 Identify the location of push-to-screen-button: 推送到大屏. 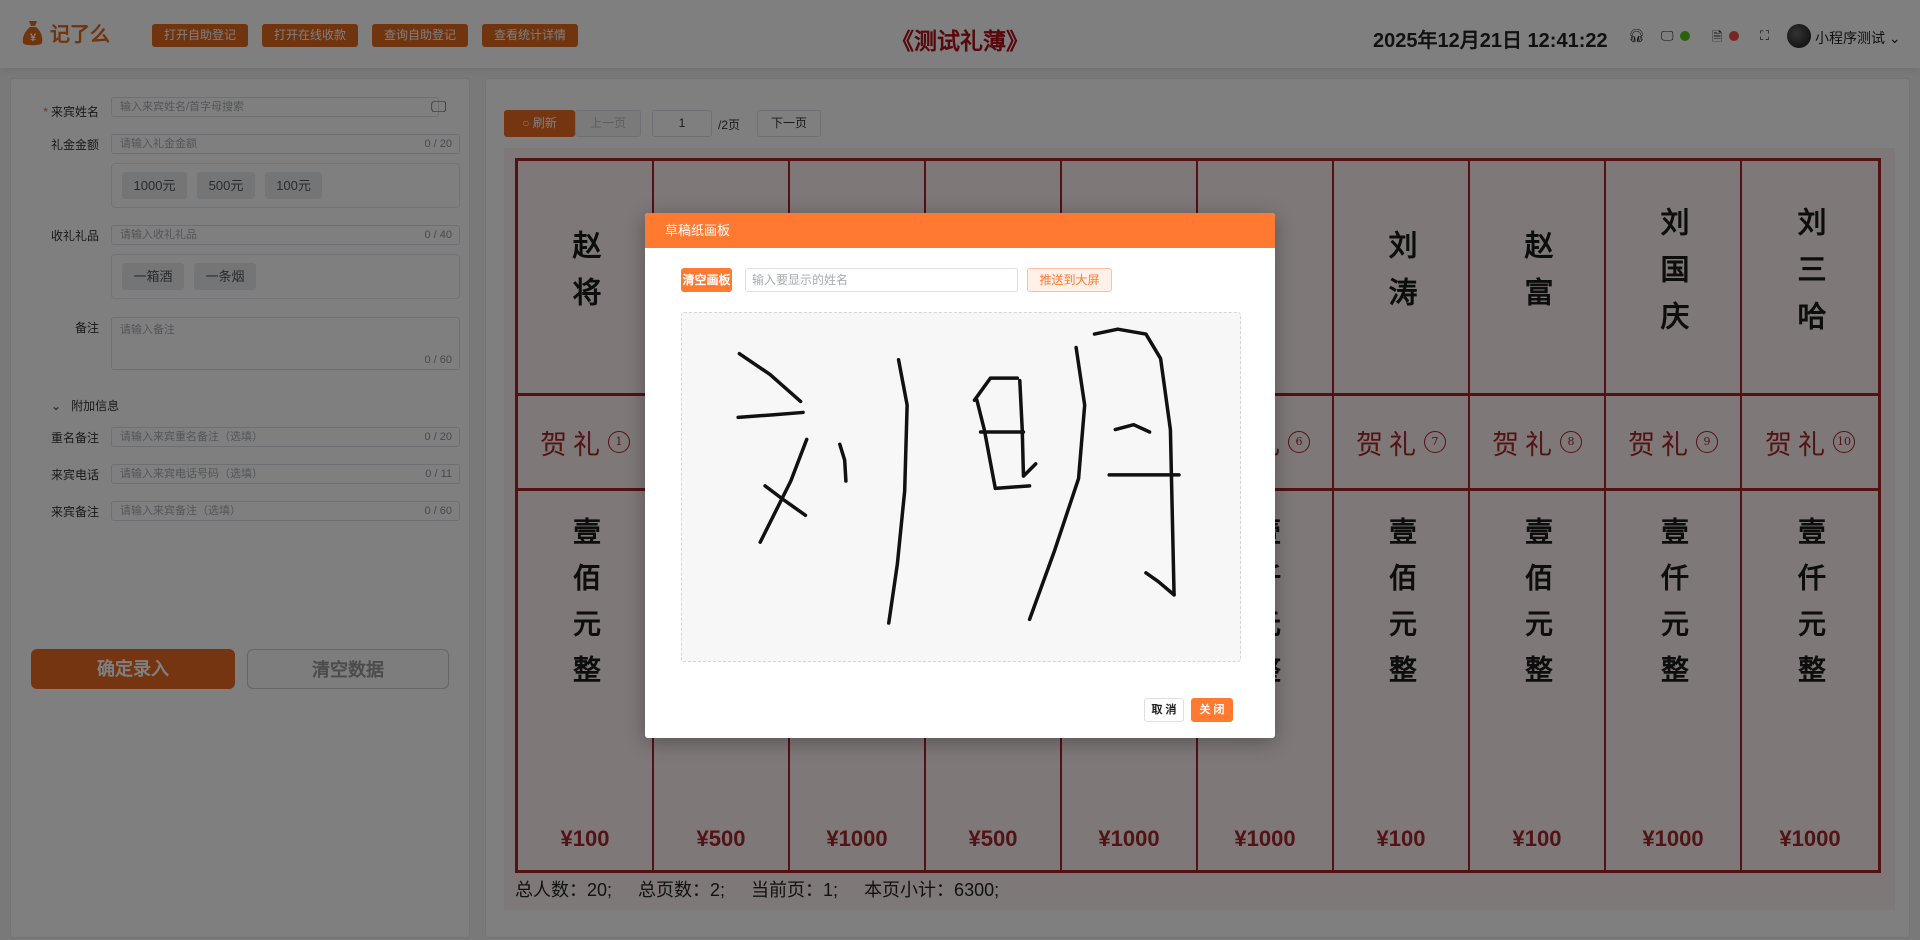
(1069, 280).